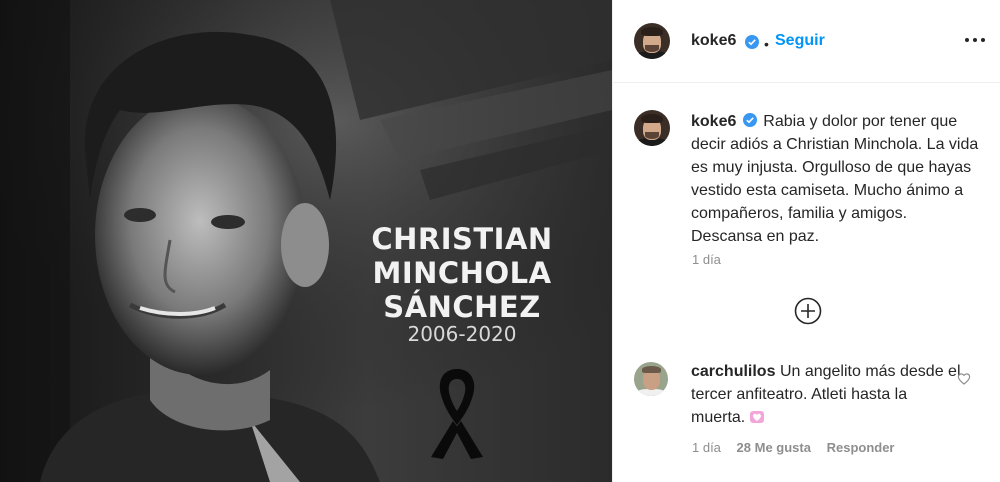 This screenshot has width=1000, height=482. What do you see at coordinates (462, 239) in the screenshot?
I see `name-line-1: CHRISTIAN` at bounding box center [462, 239].